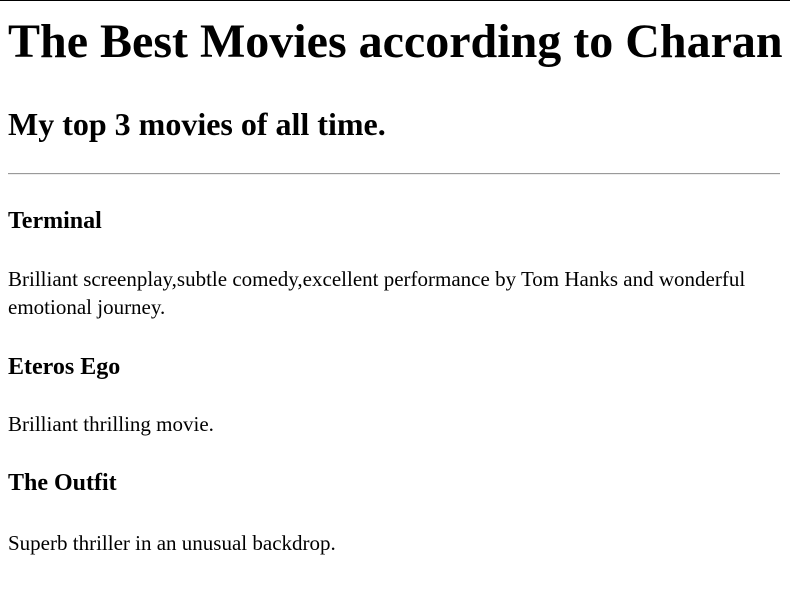 This screenshot has height=595, width=790. What do you see at coordinates (55, 221) in the screenshot?
I see `movie-title-terminal: Terminal` at bounding box center [55, 221].